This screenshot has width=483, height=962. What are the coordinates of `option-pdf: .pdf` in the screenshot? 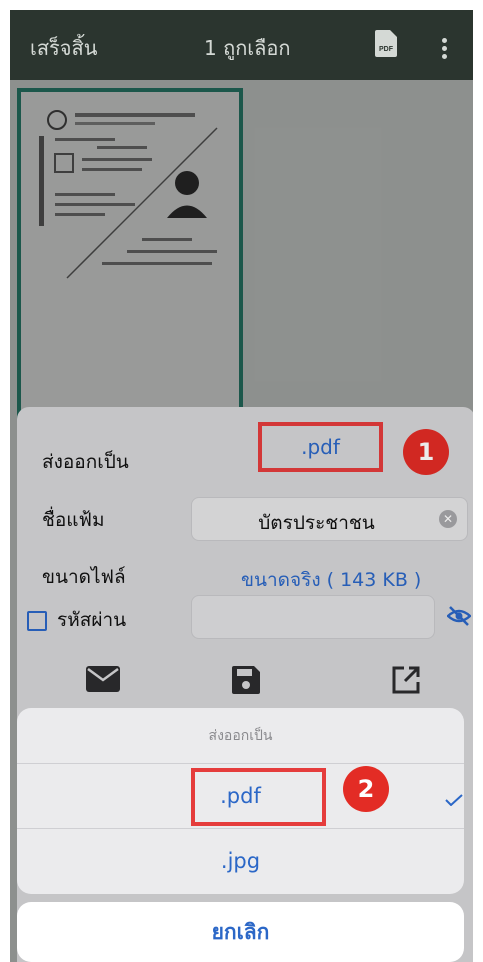 It's located at (240, 796).